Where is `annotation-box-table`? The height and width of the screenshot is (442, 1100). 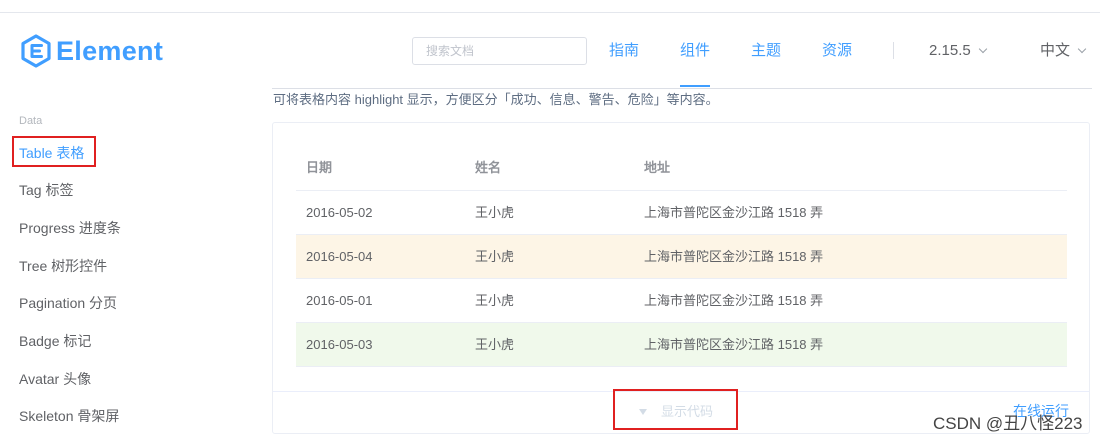 annotation-box-table is located at coordinates (54, 151).